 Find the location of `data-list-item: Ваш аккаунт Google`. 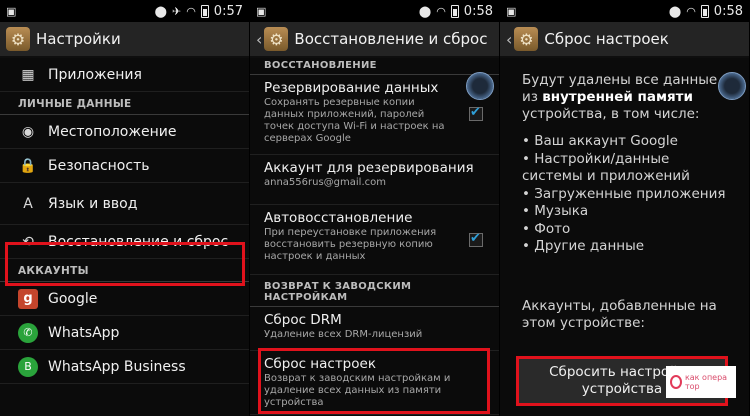

data-list-item: Ваш аккаунт Google is located at coordinates (624, 142).